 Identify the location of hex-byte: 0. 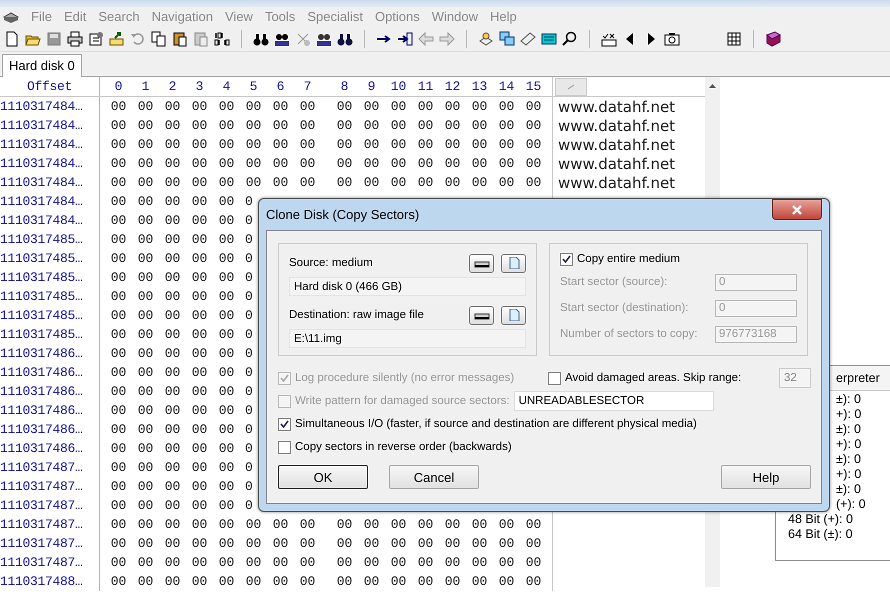
(249, 334).